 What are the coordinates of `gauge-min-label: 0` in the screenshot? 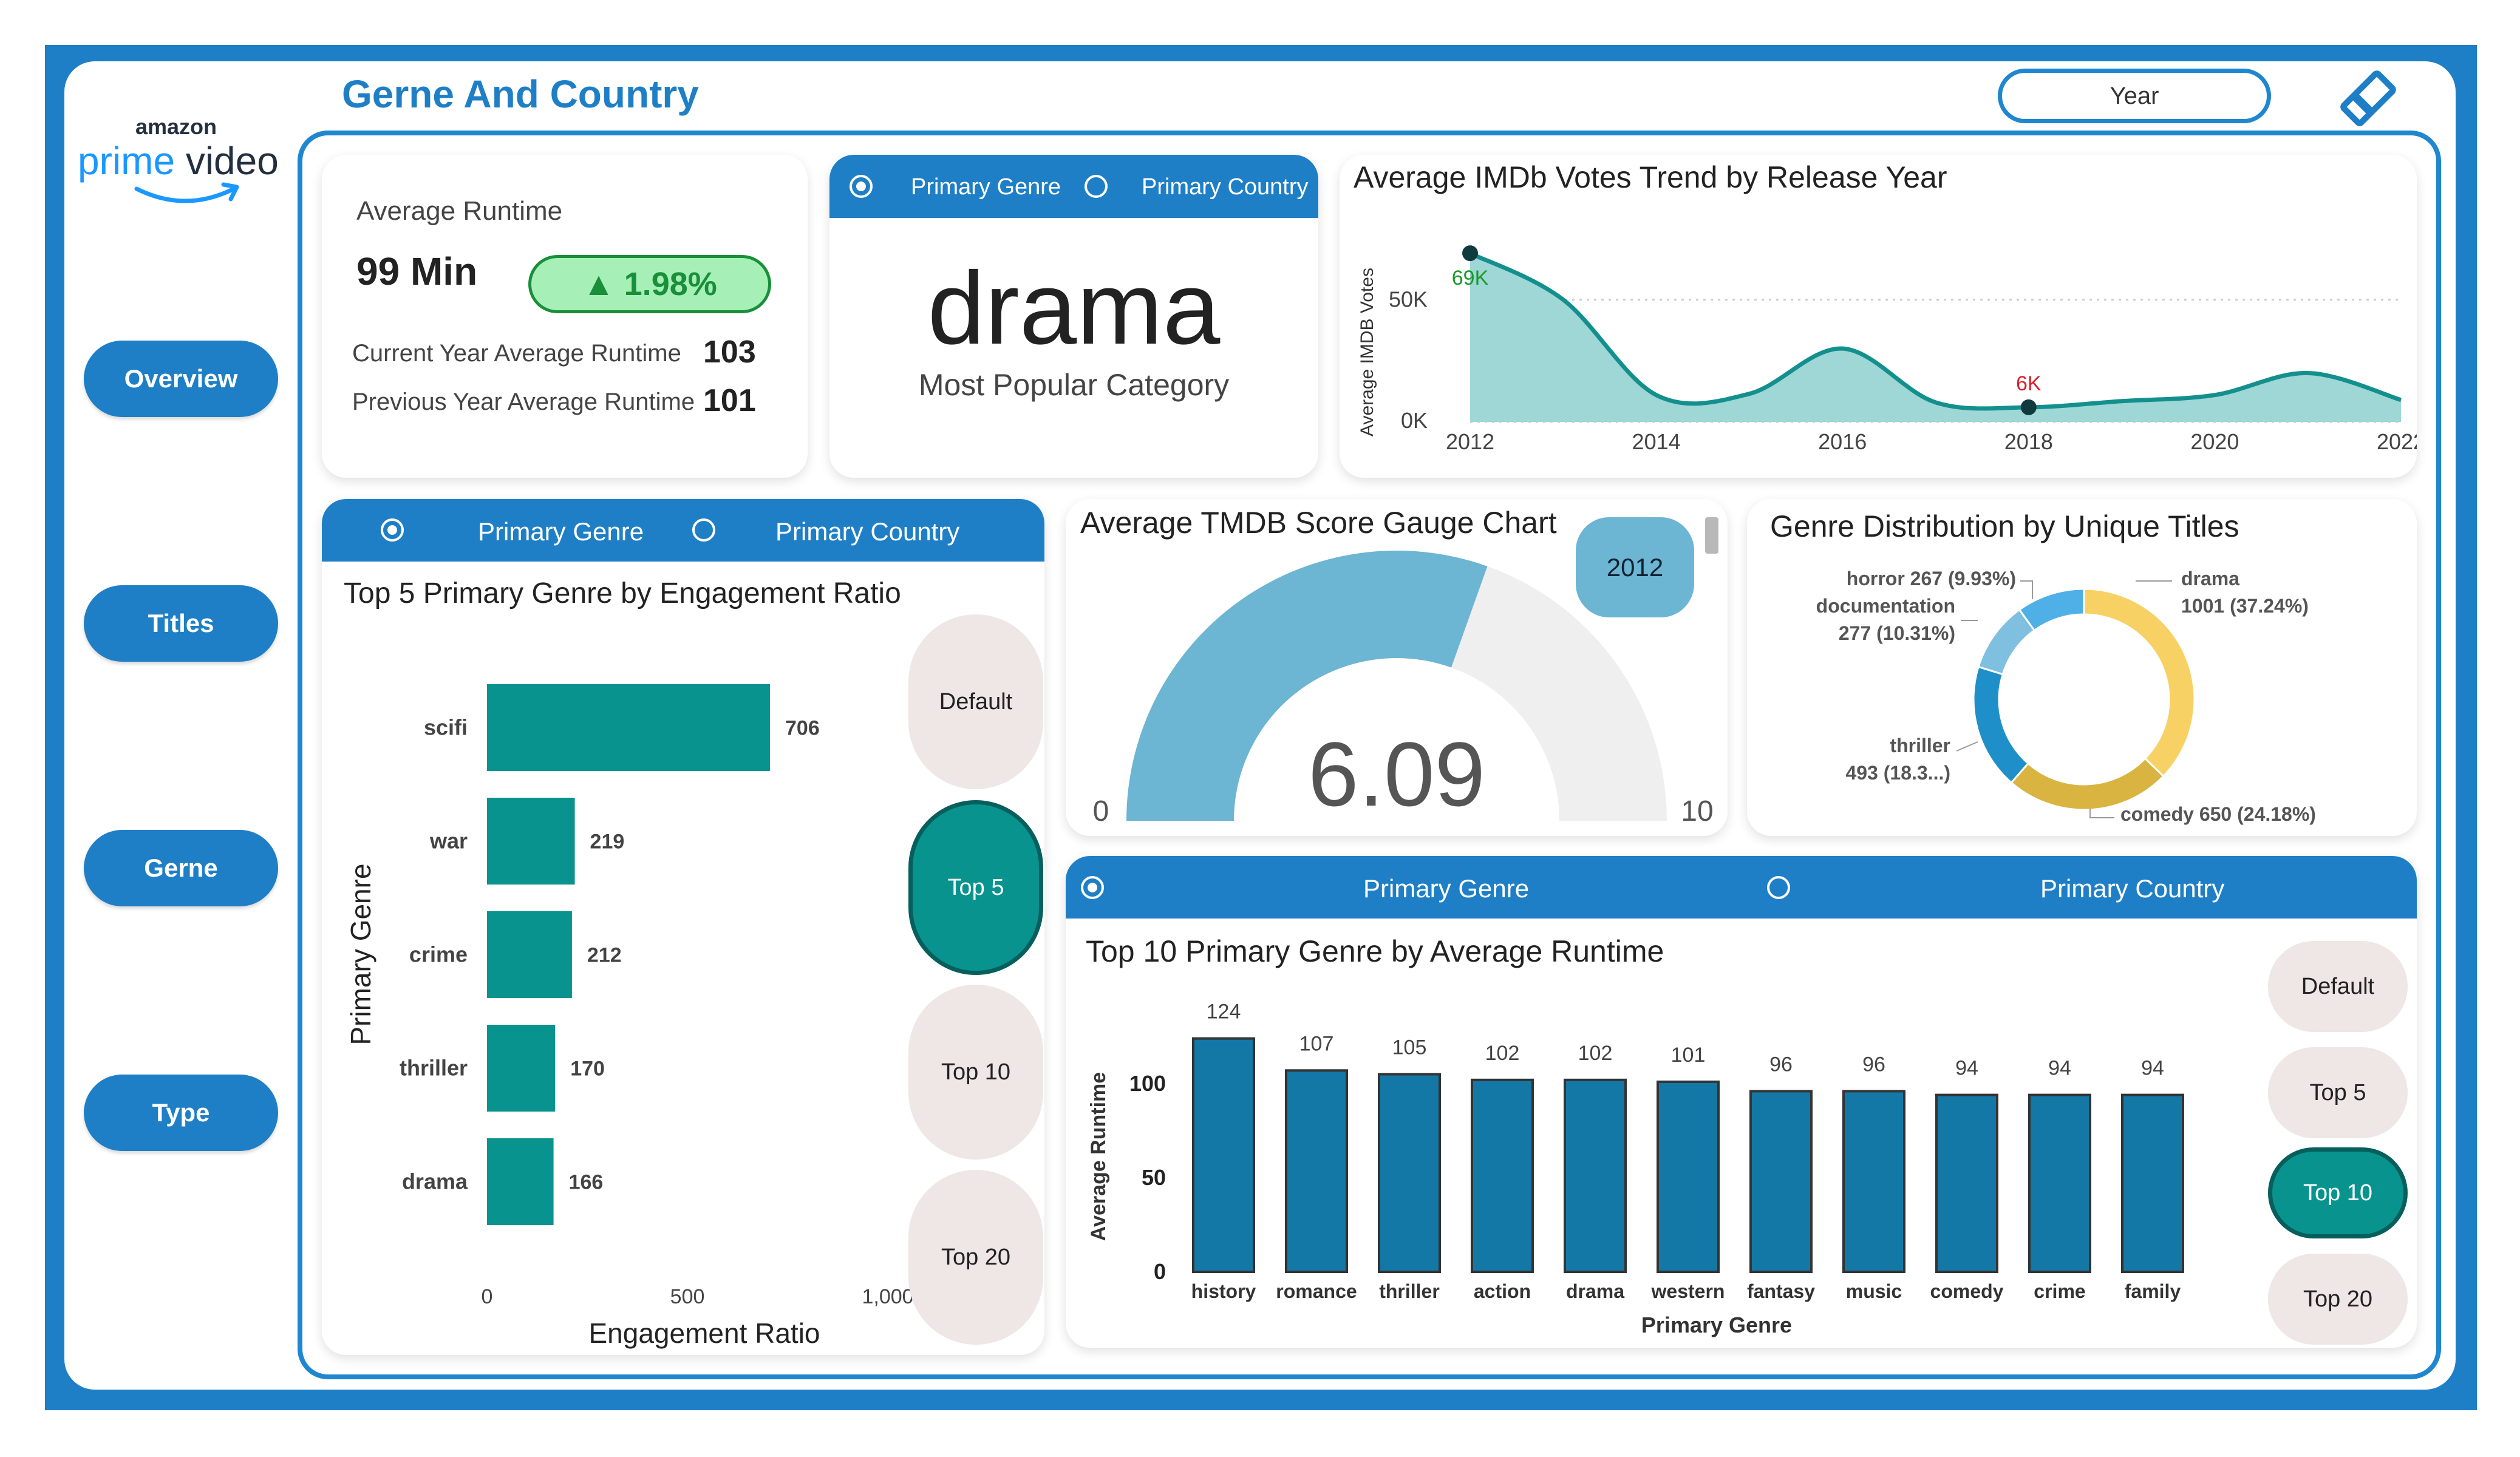 It's located at (1101, 811).